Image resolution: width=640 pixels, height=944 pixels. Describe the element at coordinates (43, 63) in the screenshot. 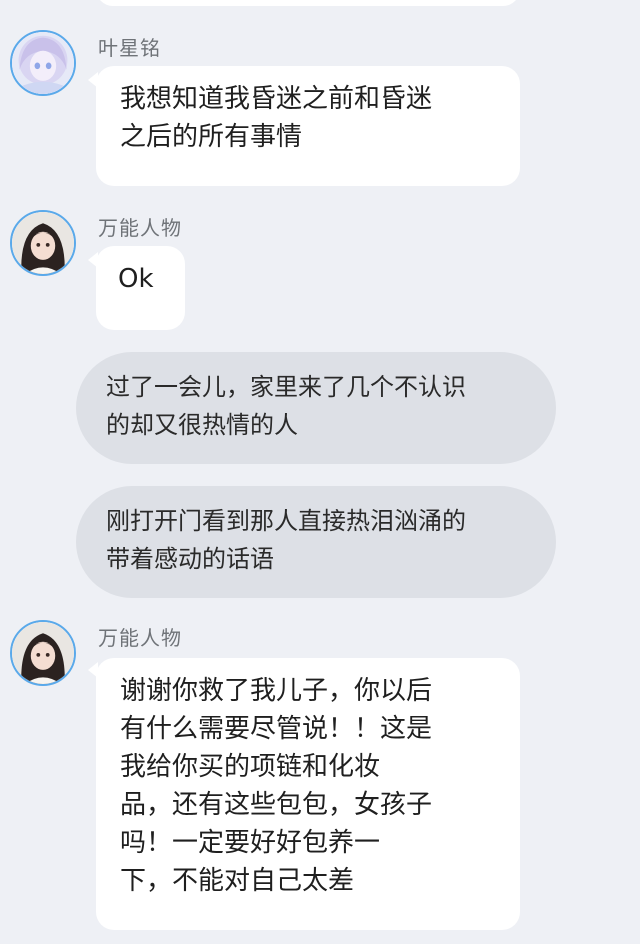

I see `anime-girl-avatar-icon` at that location.